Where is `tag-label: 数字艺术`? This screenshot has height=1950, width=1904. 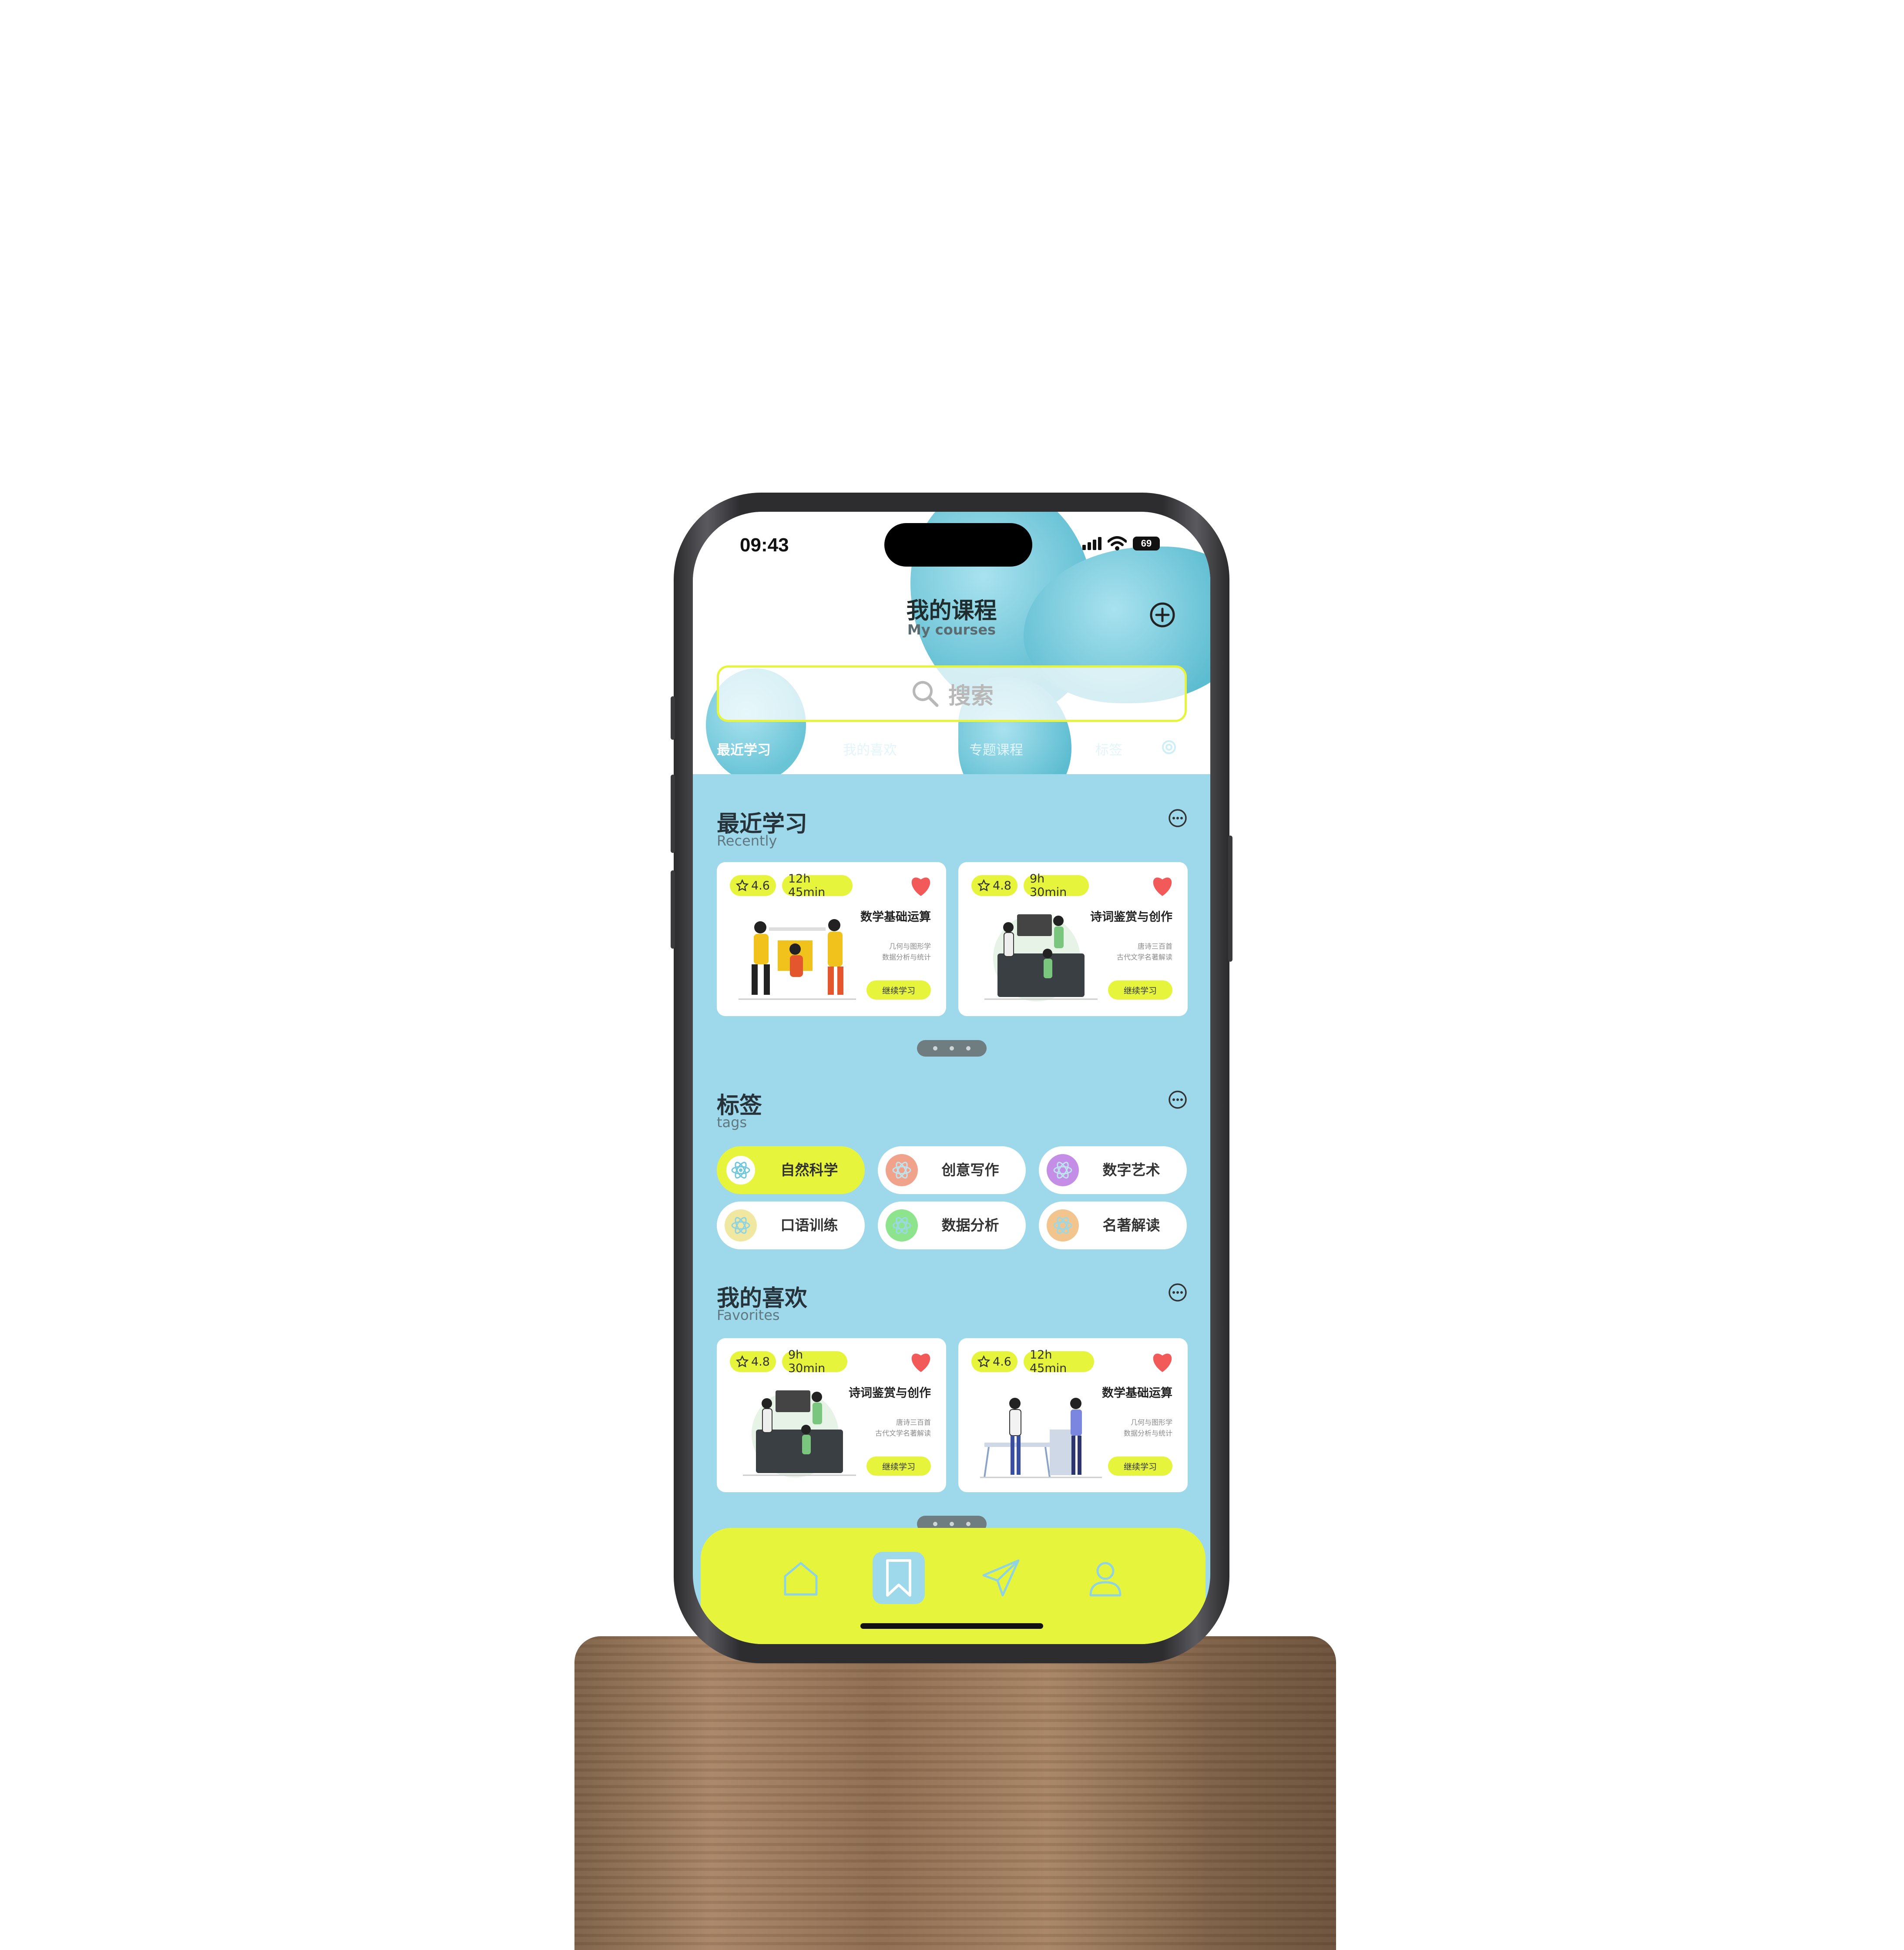 tag-label: 数字艺术 is located at coordinates (1131, 1169).